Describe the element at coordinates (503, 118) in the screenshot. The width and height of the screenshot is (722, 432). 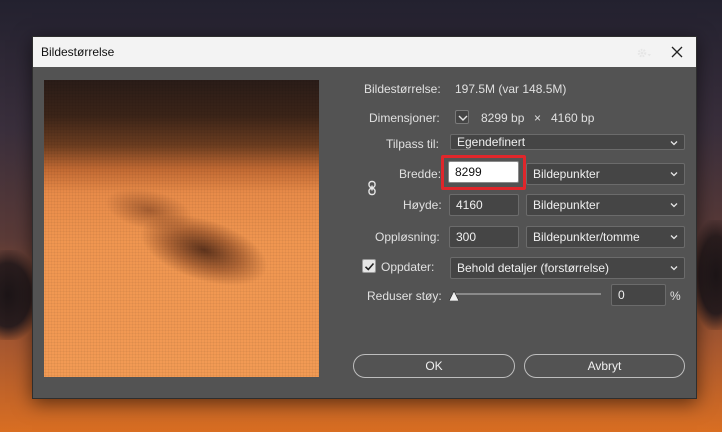
I see `dimensions-width: 8299 bp` at that location.